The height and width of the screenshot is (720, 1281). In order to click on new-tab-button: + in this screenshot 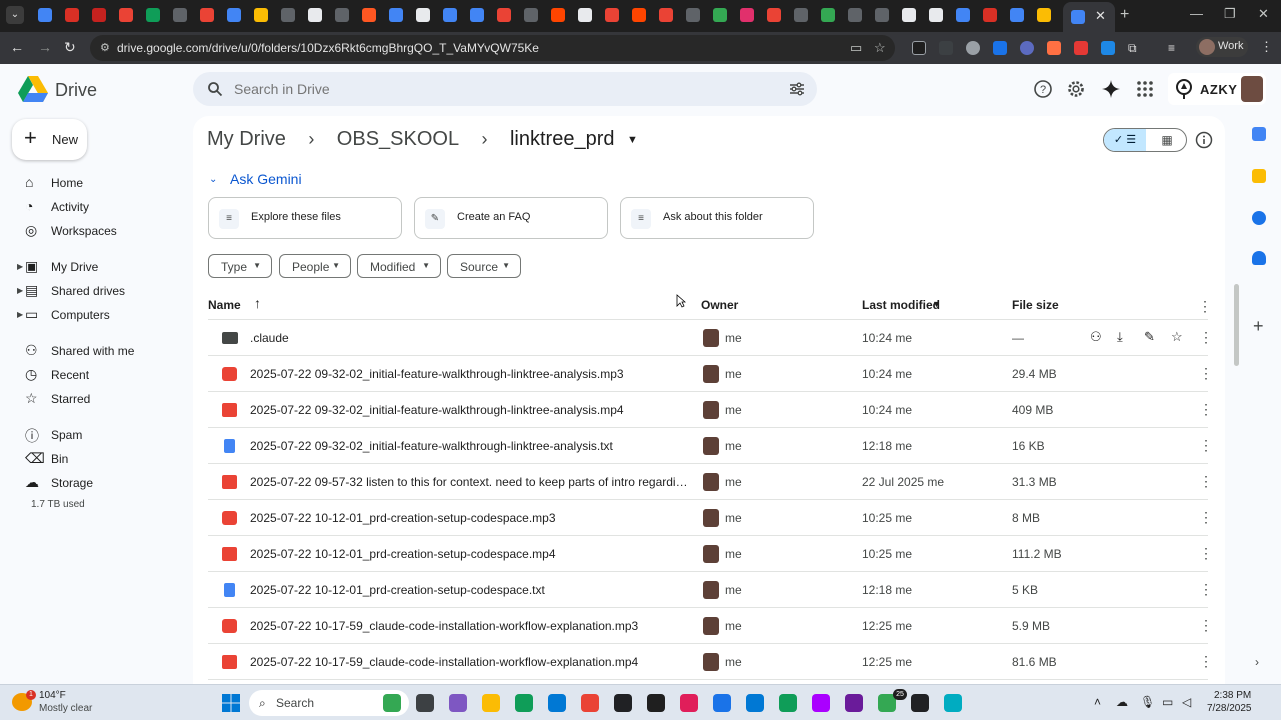, I will do `click(1124, 15)`.